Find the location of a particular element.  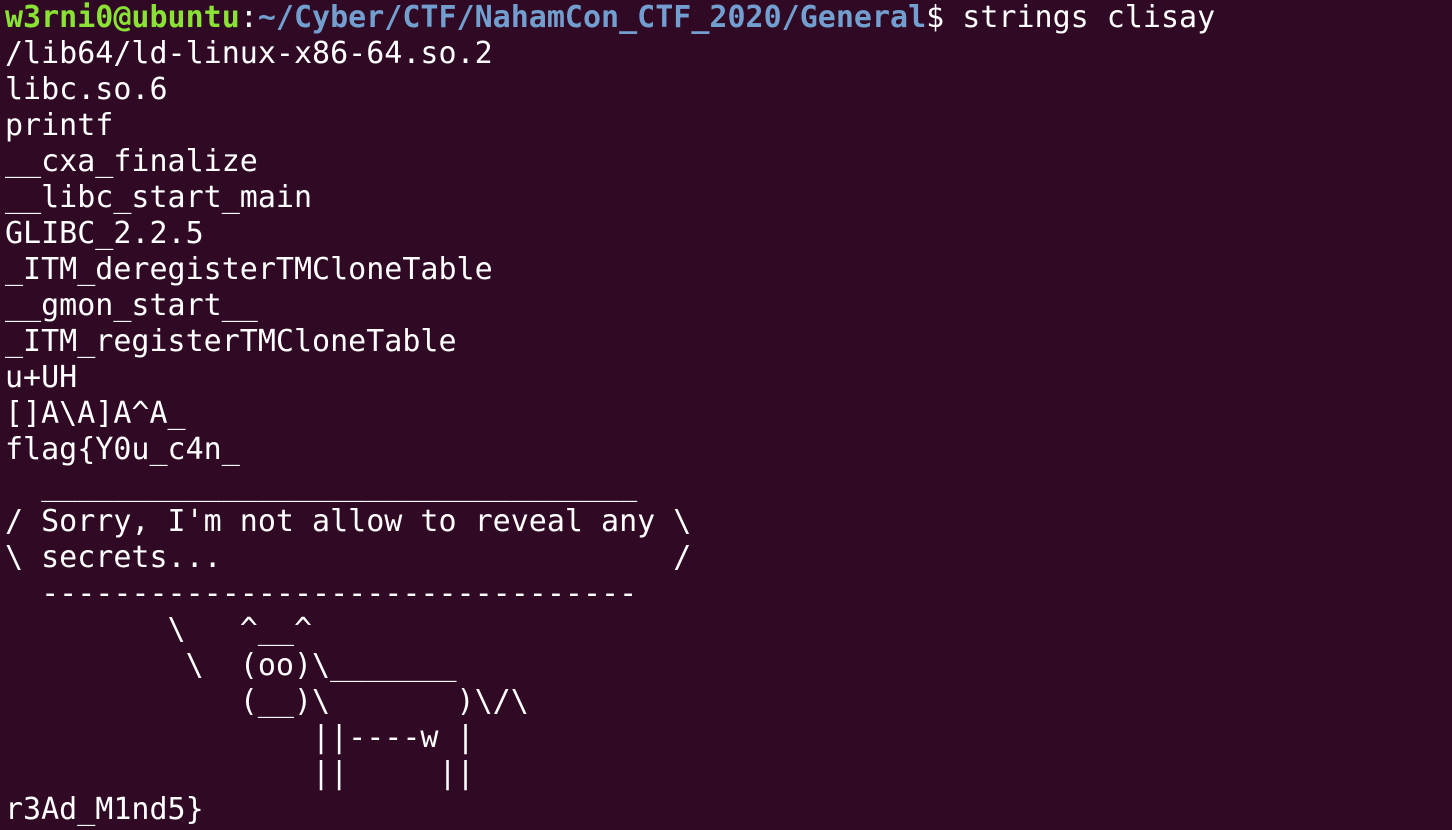

prompt-colon: : is located at coordinates (248, 17).